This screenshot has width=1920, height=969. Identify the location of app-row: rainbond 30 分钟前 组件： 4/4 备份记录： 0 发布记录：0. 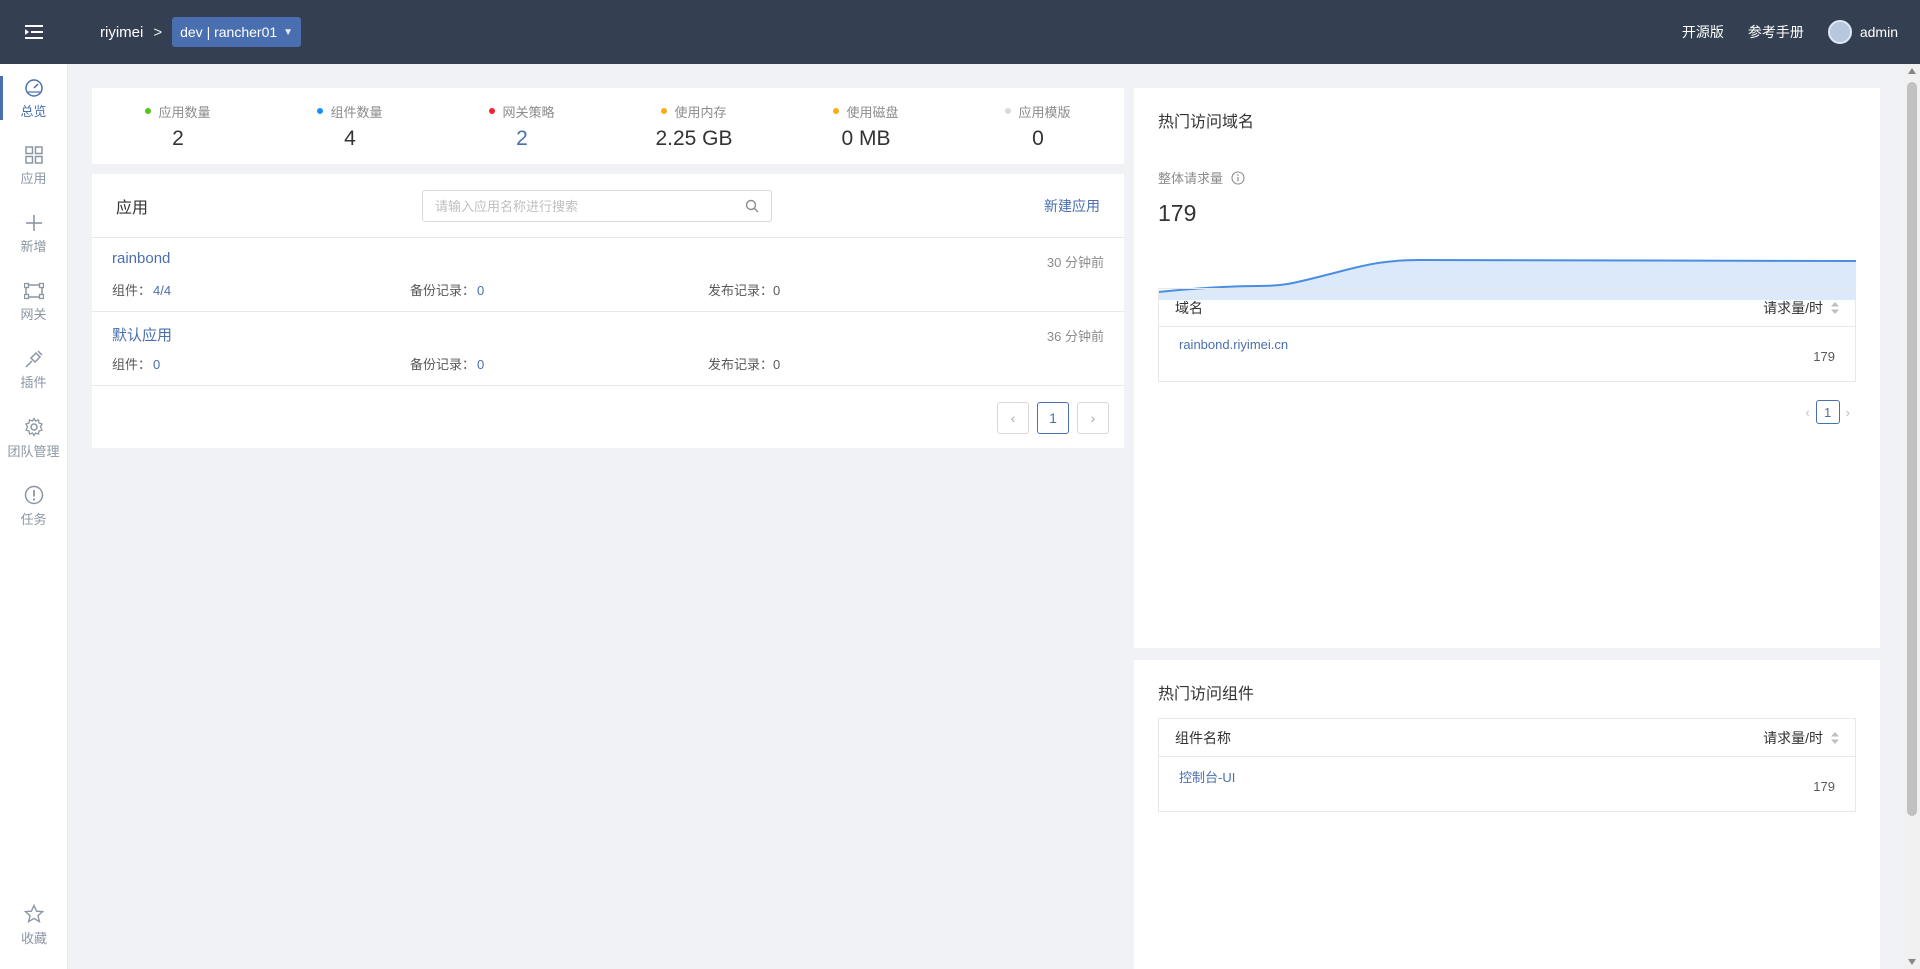
(608, 275).